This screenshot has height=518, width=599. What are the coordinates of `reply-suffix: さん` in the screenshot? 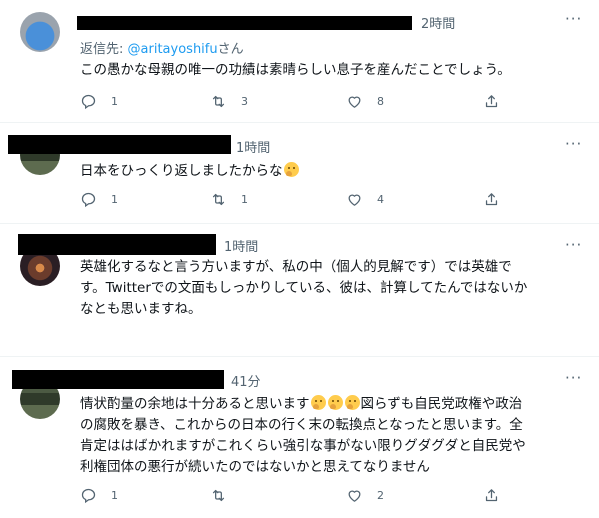 It's located at (230, 49).